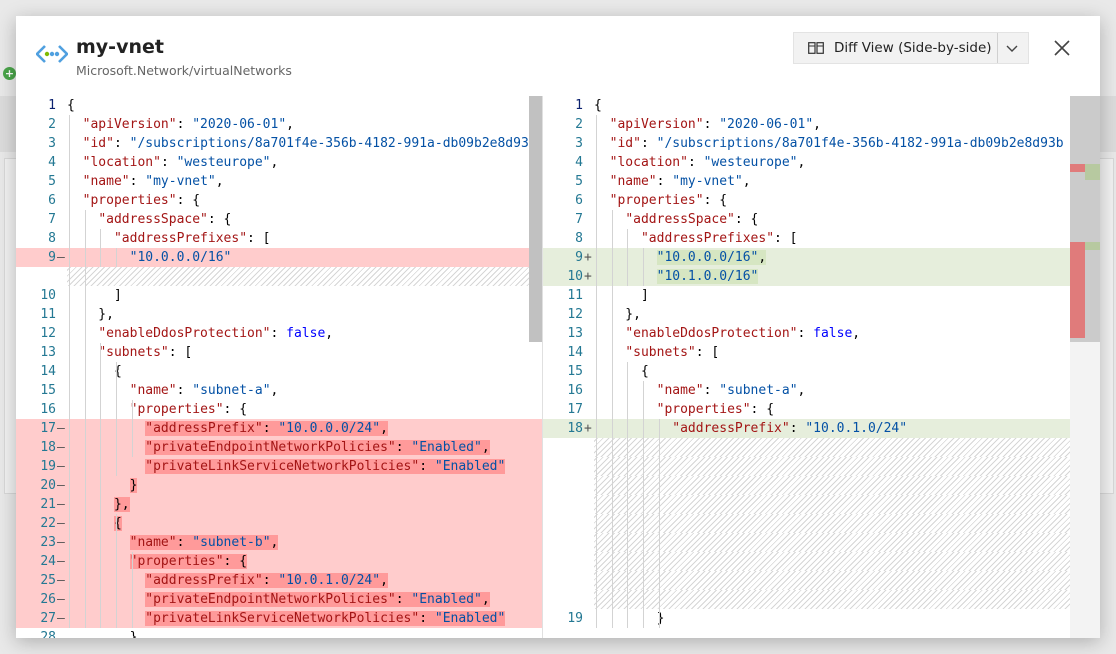  What do you see at coordinates (52, 181) in the screenshot?
I see `line-number: 5` at bounding box center [52, 181].